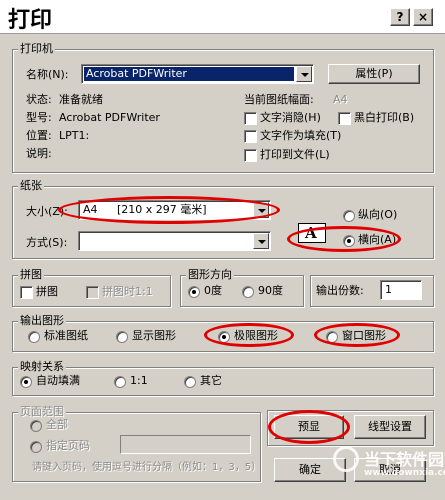  I want to click on current-paper-label: 当前图纸幅面:, so click(279, 99).